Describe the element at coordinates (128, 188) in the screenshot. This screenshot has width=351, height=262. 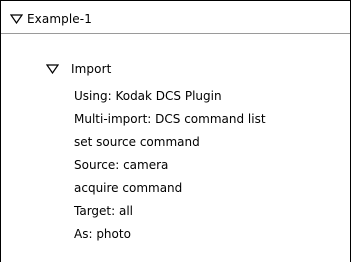
I see `tree-step-item: acquire command` at that location.